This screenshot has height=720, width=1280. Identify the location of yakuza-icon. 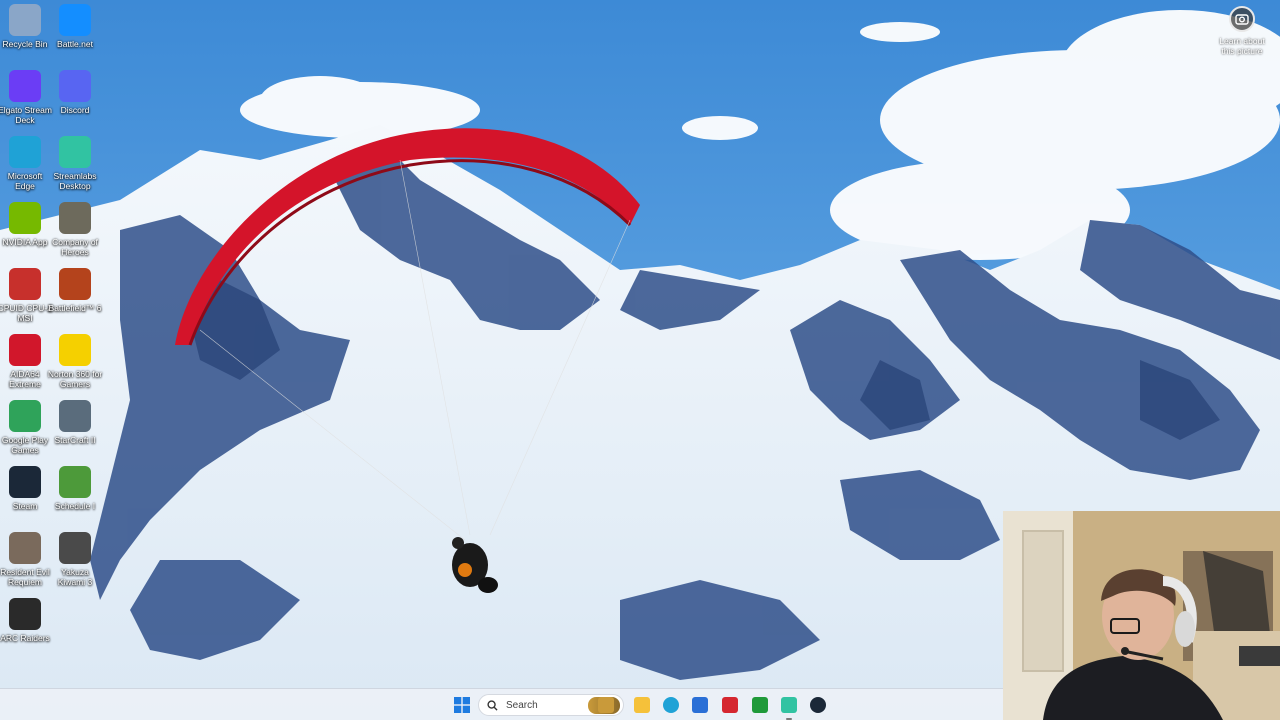
(75, 548).